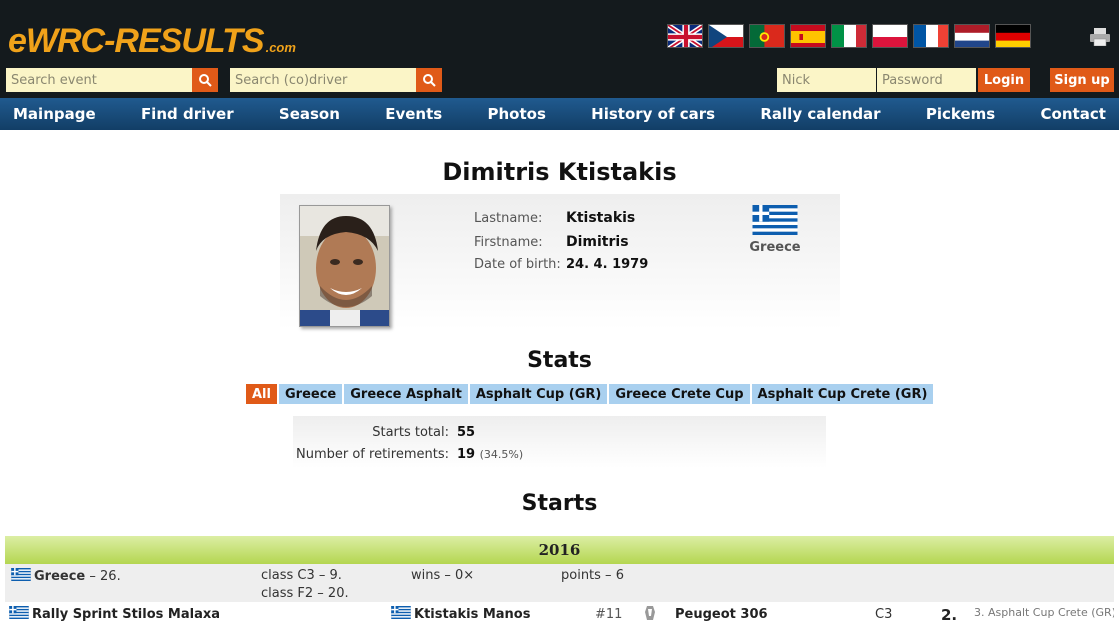 Image resolution: width=1119 pixels, height=625 pixels. What do you see at coordinates (609, 614) in the screenshot?
I see `start-number: #11` at bounding box center [609, 614].